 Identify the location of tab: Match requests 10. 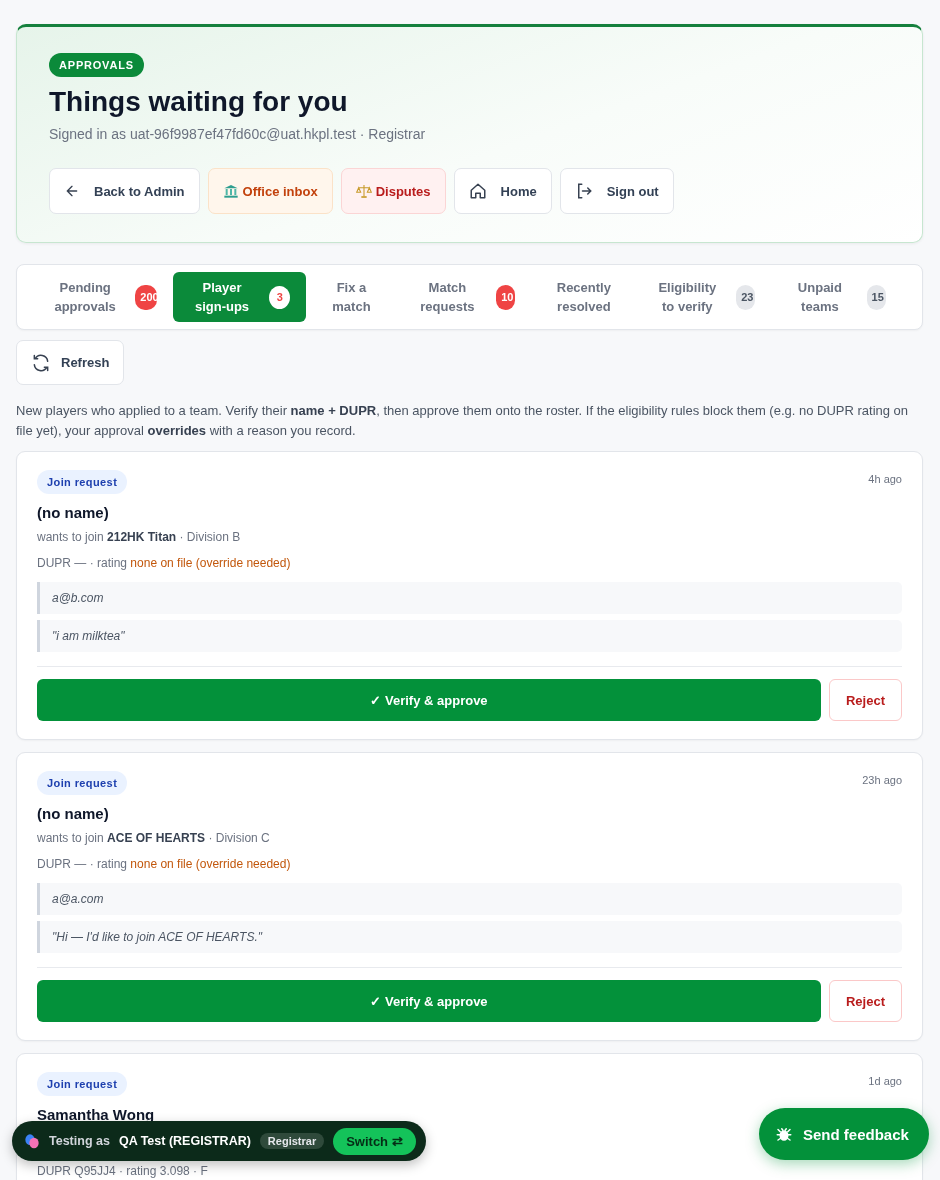
(464, 297).